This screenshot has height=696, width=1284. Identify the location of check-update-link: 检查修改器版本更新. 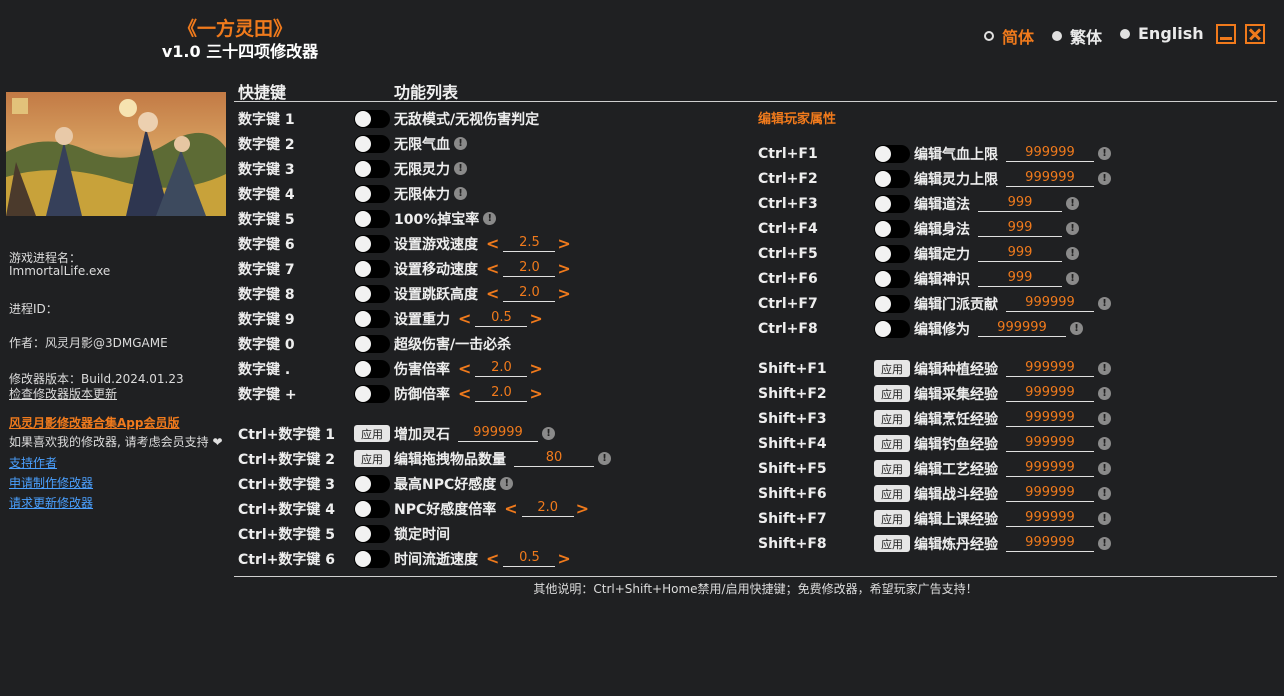
(63, 393).